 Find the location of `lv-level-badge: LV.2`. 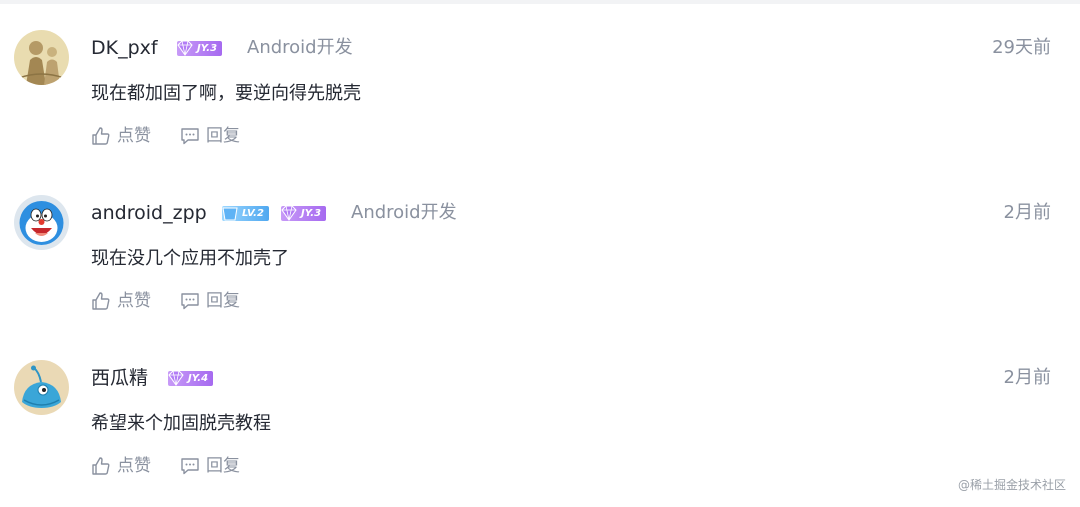

lv-level-badge: LV.2 is located at coordinates (245, 213).